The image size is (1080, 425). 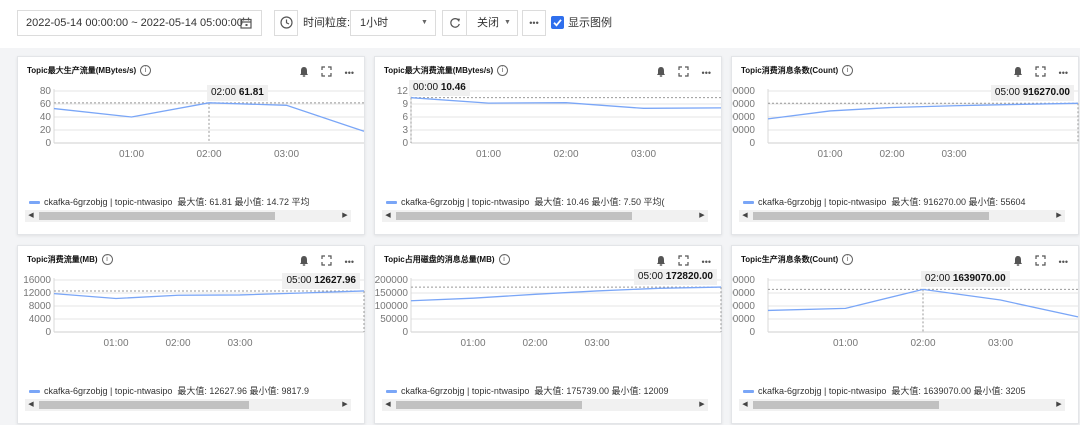 I want to click on chart-tooltip: 02:00 61.81, so click(x=237, y=92).